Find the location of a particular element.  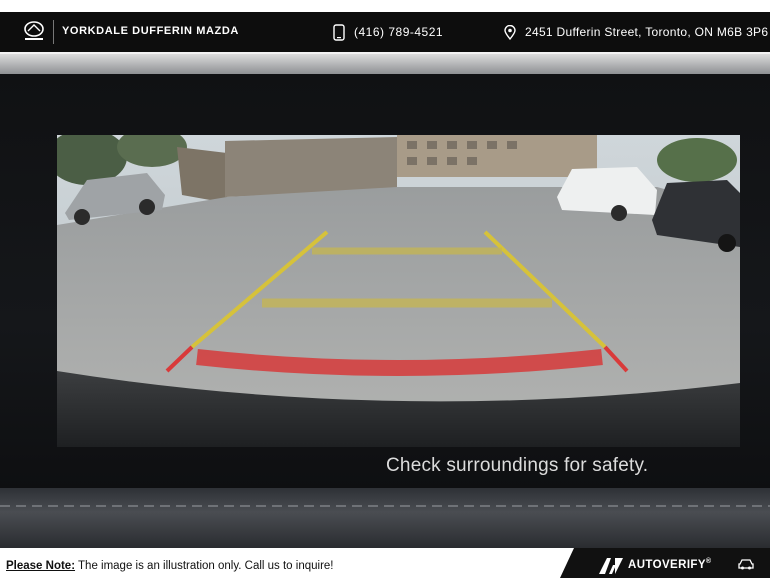

disclaimer-label: Please Note: is located at coordinates (41, 566).